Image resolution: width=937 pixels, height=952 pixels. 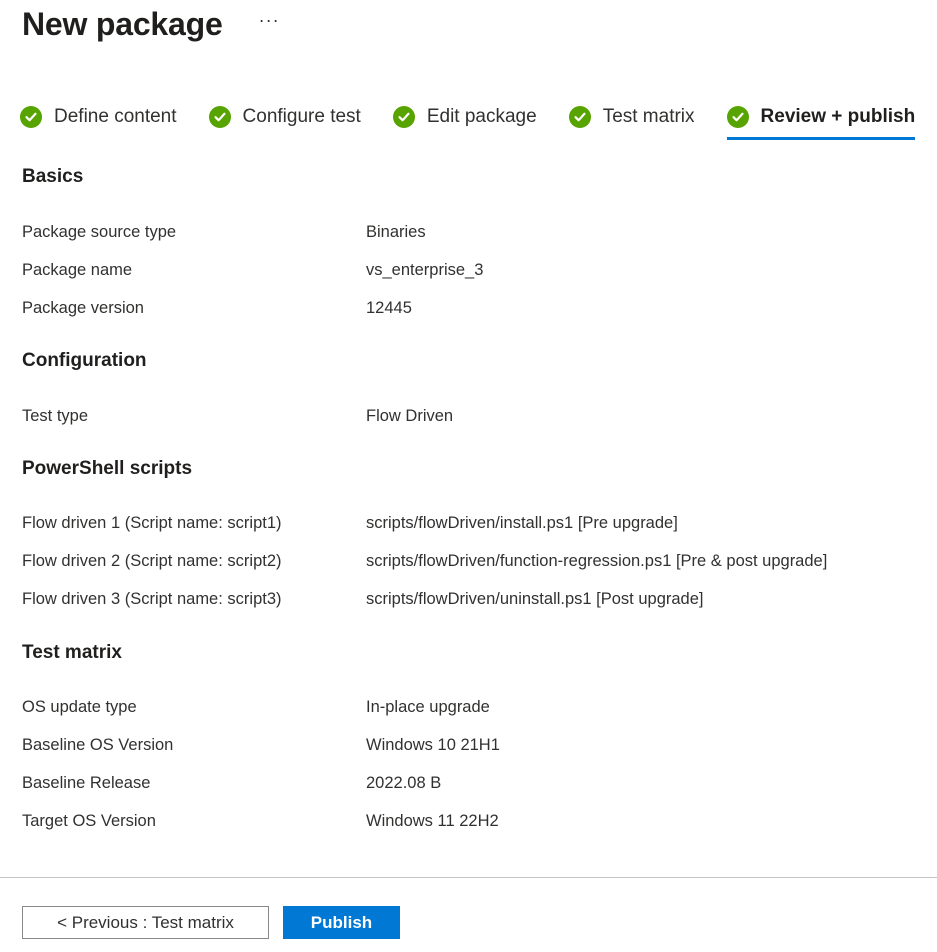 I want to click on footer-actions: < Previous : Test matrix Publish, so click(x=211, y=922).